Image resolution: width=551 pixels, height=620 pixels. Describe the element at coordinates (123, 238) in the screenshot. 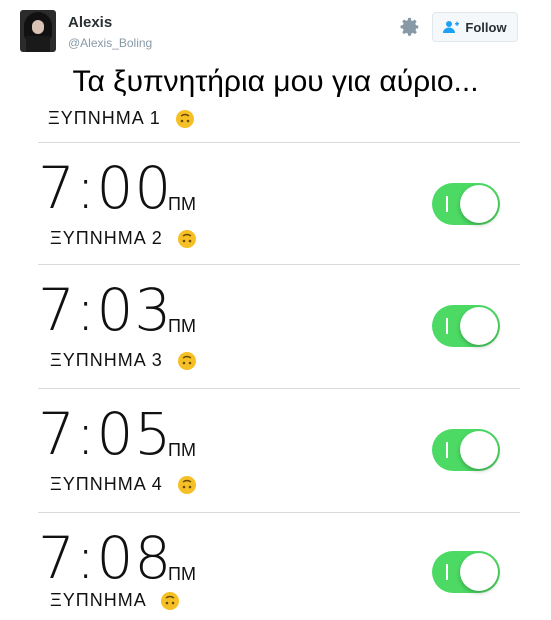

I see `alarm-label: ΞΥΠΝΗΜΑ 2` at that location.